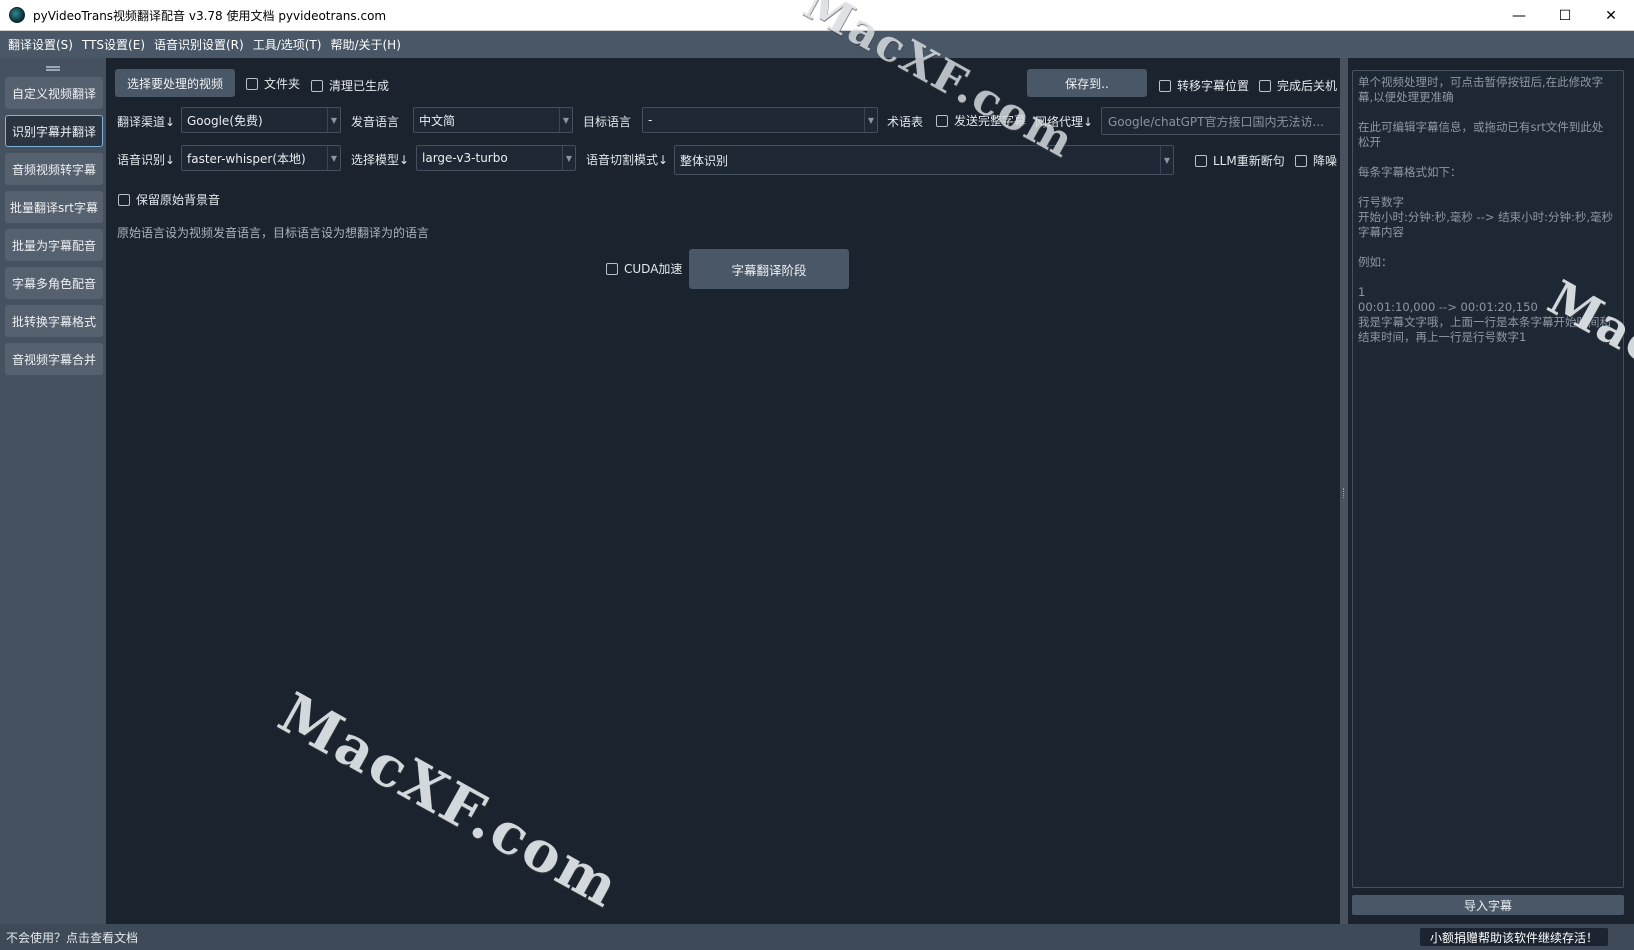 The image size is (1634, 950). What do you see at coordinates (905, 121) in the screenshot?
I see `glossary-label: 术语表` at bounding box center [905, 121].